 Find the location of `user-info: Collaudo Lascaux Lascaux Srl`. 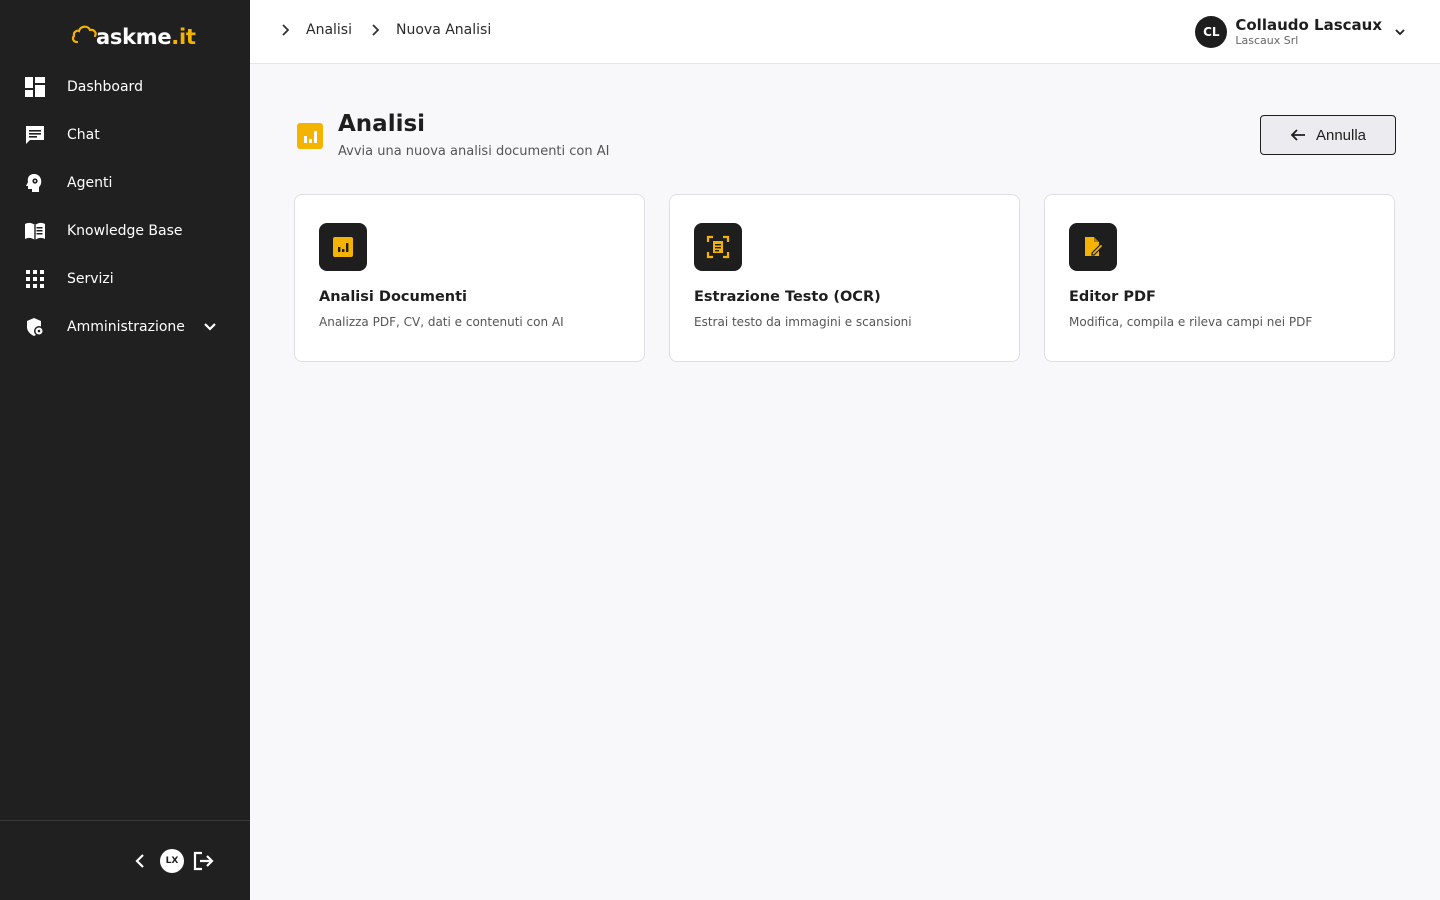

user-info: Collaudo Lascaux Lascaux Srl is located at coordinates (1308, 32).